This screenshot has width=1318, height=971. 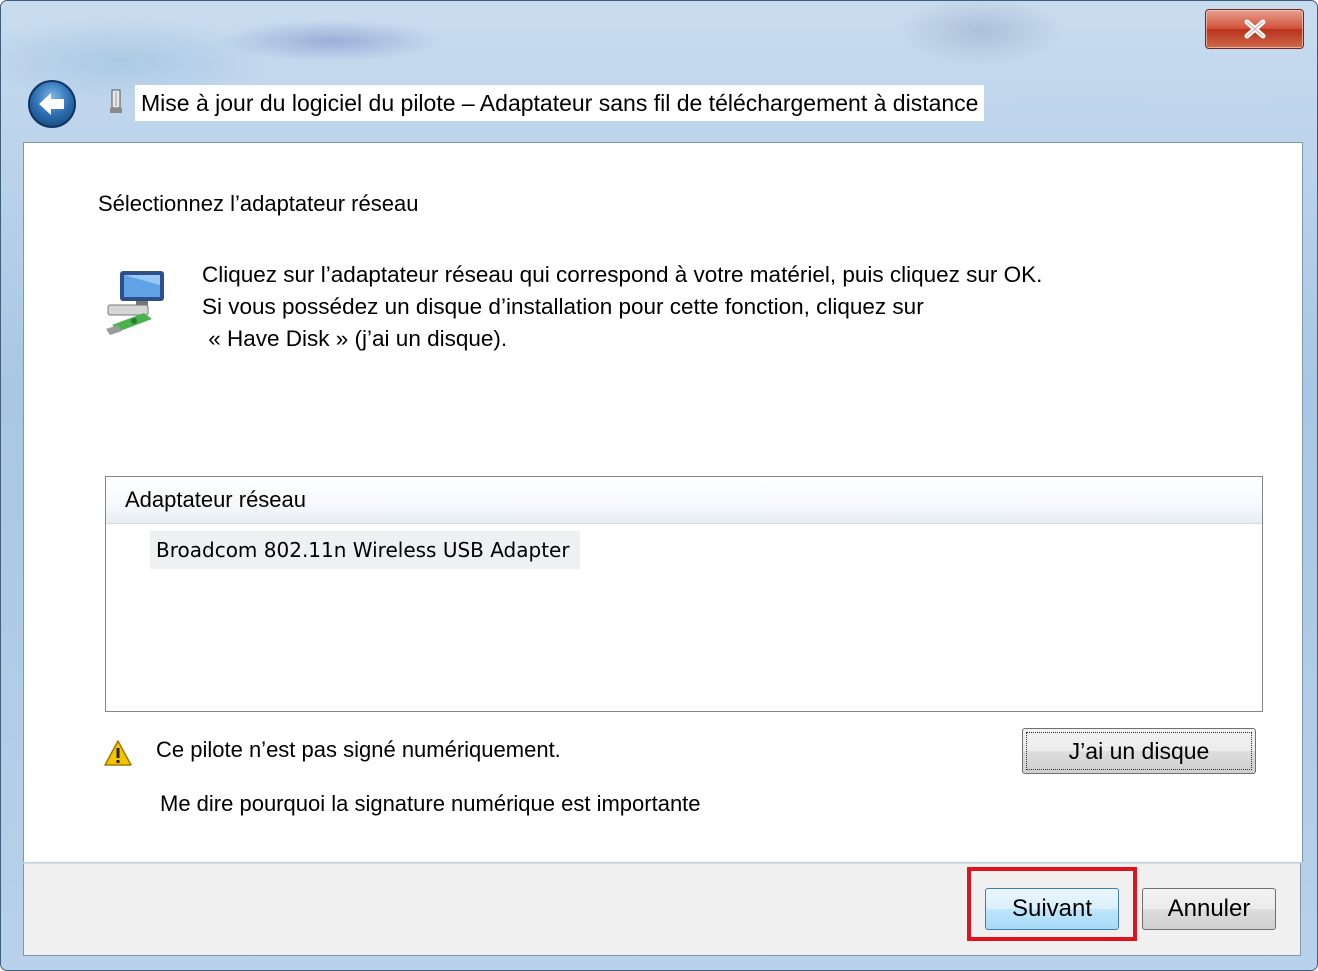 What do you see at coordinates (355, 338) in the screenshot?
I see `instruction-line: « Have Disk » (j’ai un disque).` at bounding box center [355, 338].